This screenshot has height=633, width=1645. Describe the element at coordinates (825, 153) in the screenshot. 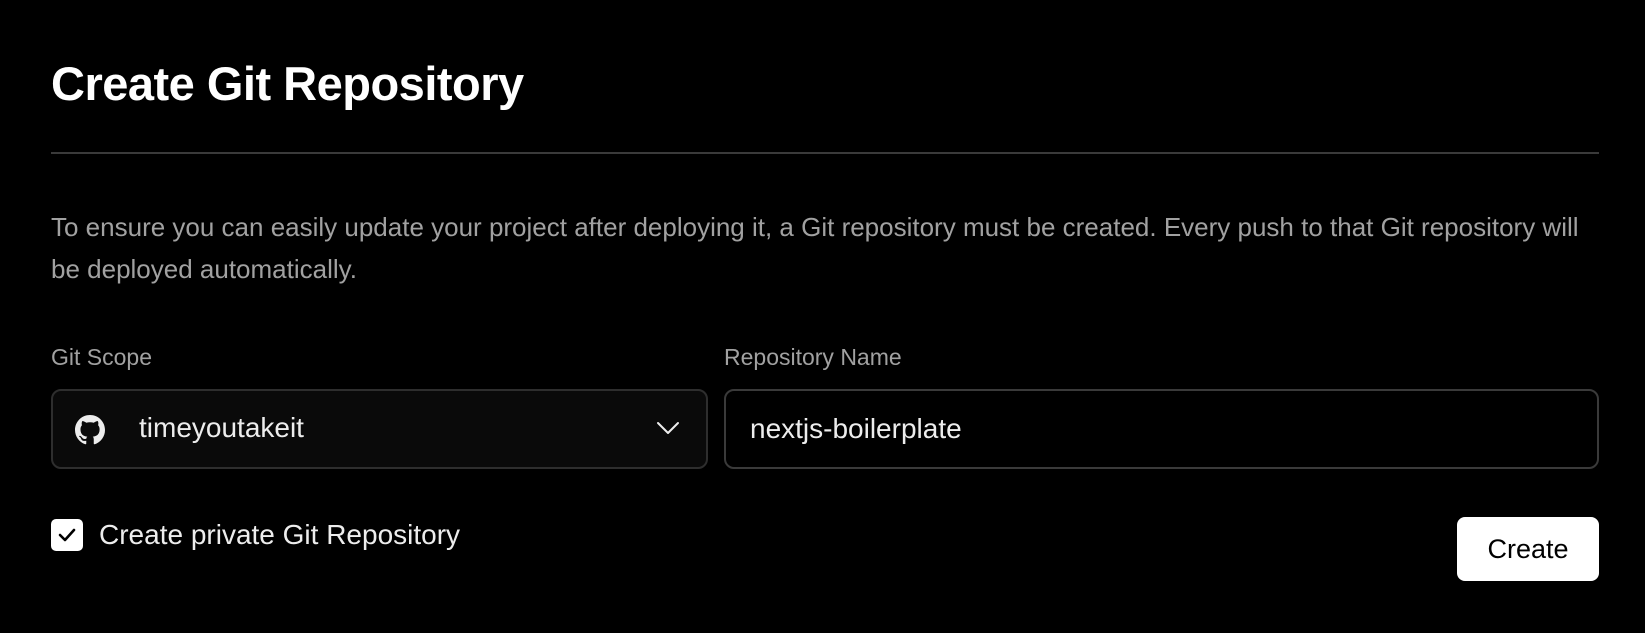

I see `divider` at that location.